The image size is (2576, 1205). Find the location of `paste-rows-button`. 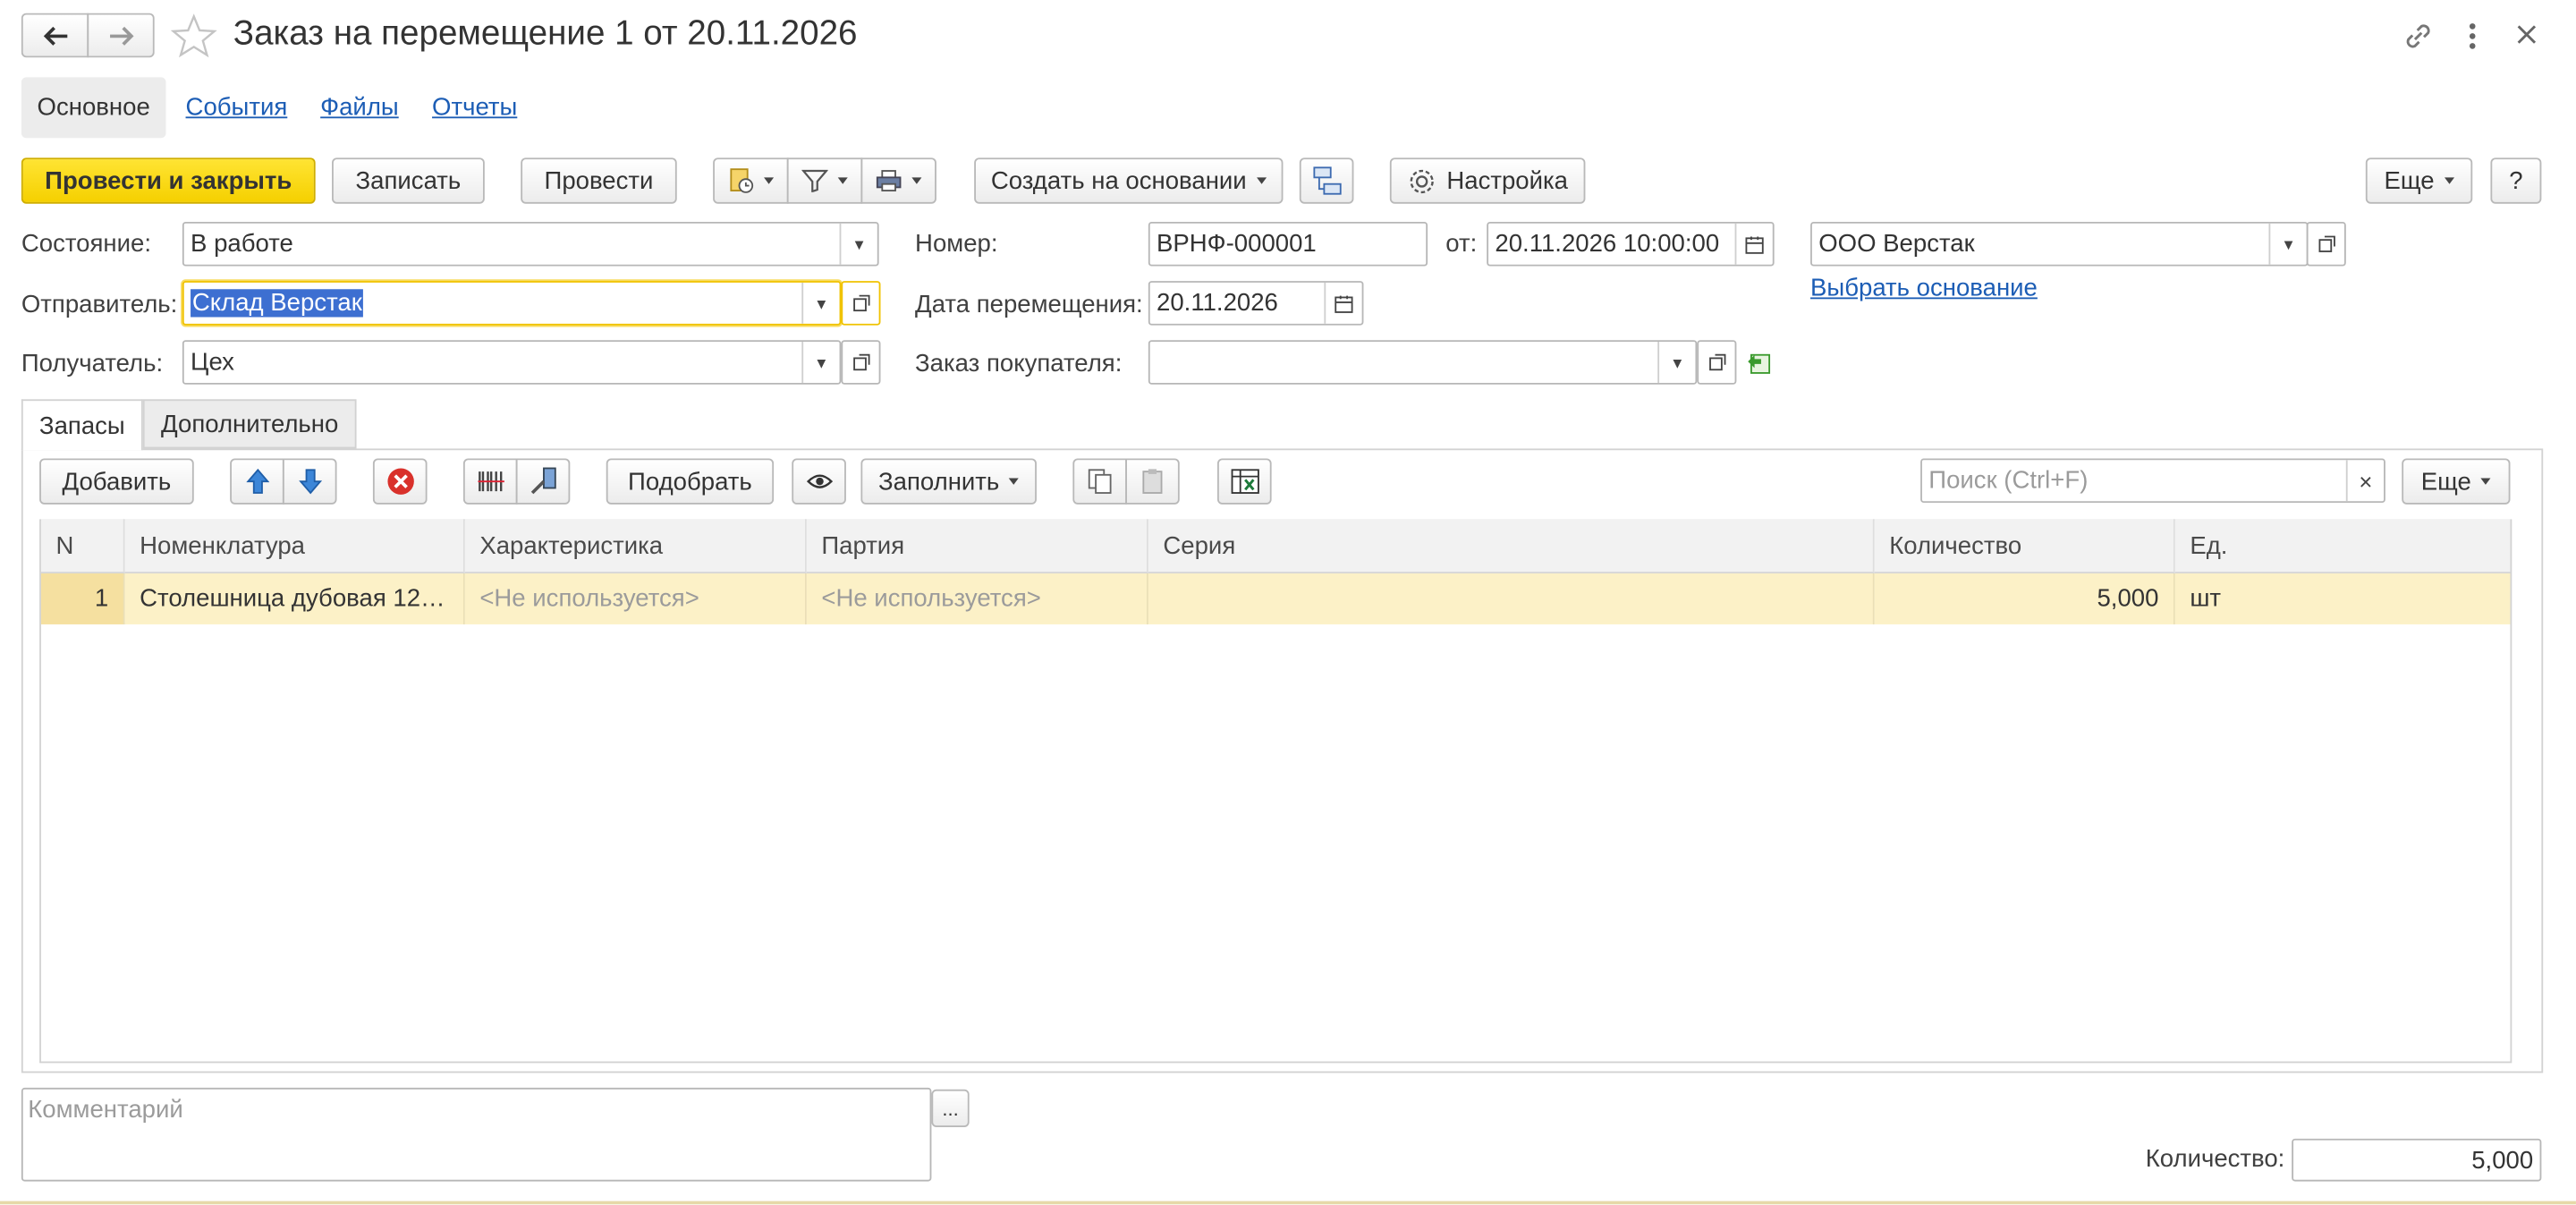

paste-rows-button is located at coordinates (1152, 481).